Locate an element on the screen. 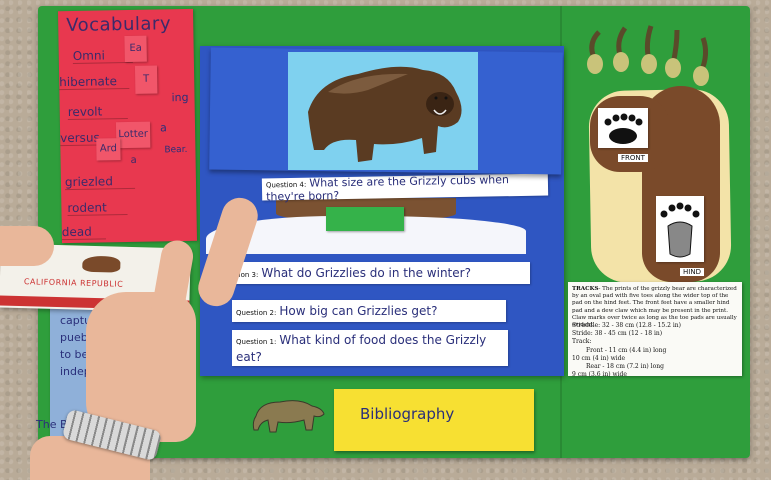  front-paw-icon is located at coordinates (623, 128).